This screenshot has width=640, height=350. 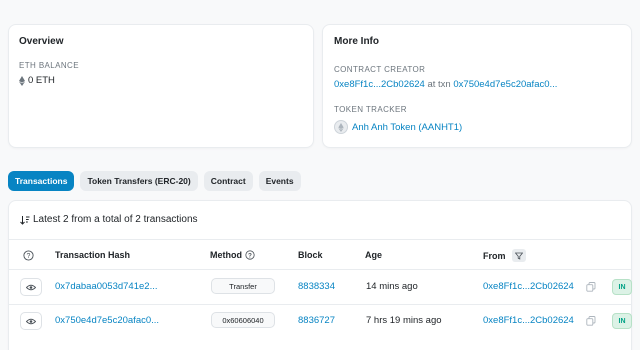 What do you see at coordinates (41, 181) in the screenshot?
I see `tab-transactions: Transactions` at bounding box center [41, 181].